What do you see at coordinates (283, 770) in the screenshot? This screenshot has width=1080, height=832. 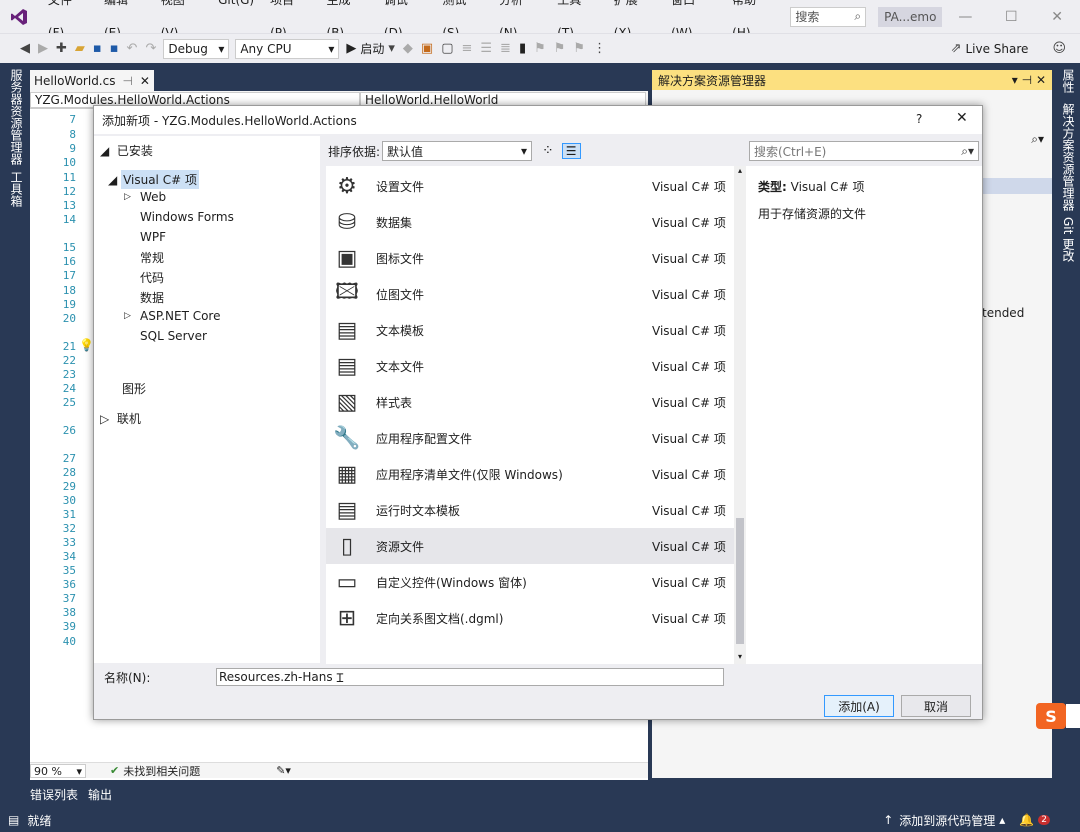 I see `code-cleanup-icon: ✎▾` at bounding box center [283, 770].